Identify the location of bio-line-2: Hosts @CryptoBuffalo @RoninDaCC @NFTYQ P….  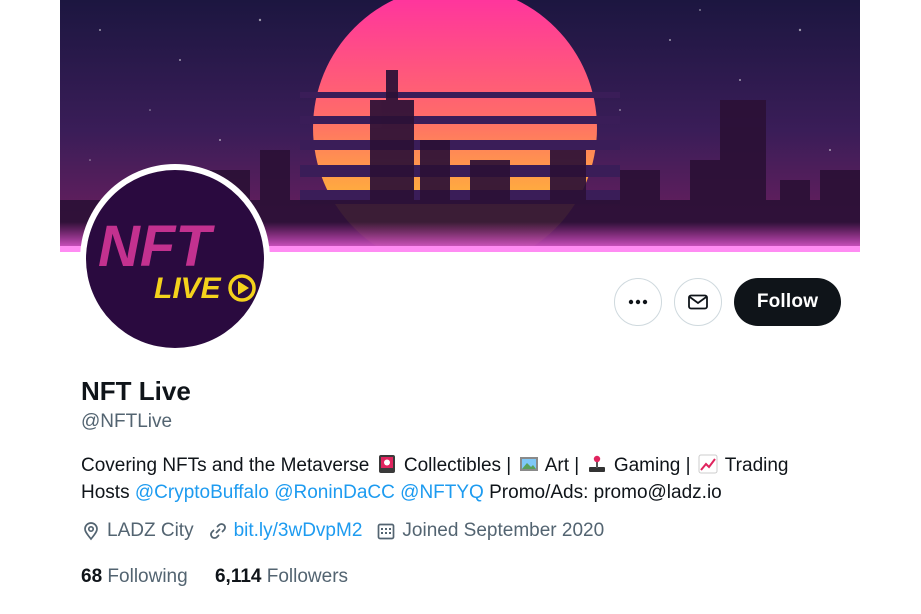
(471, 492).